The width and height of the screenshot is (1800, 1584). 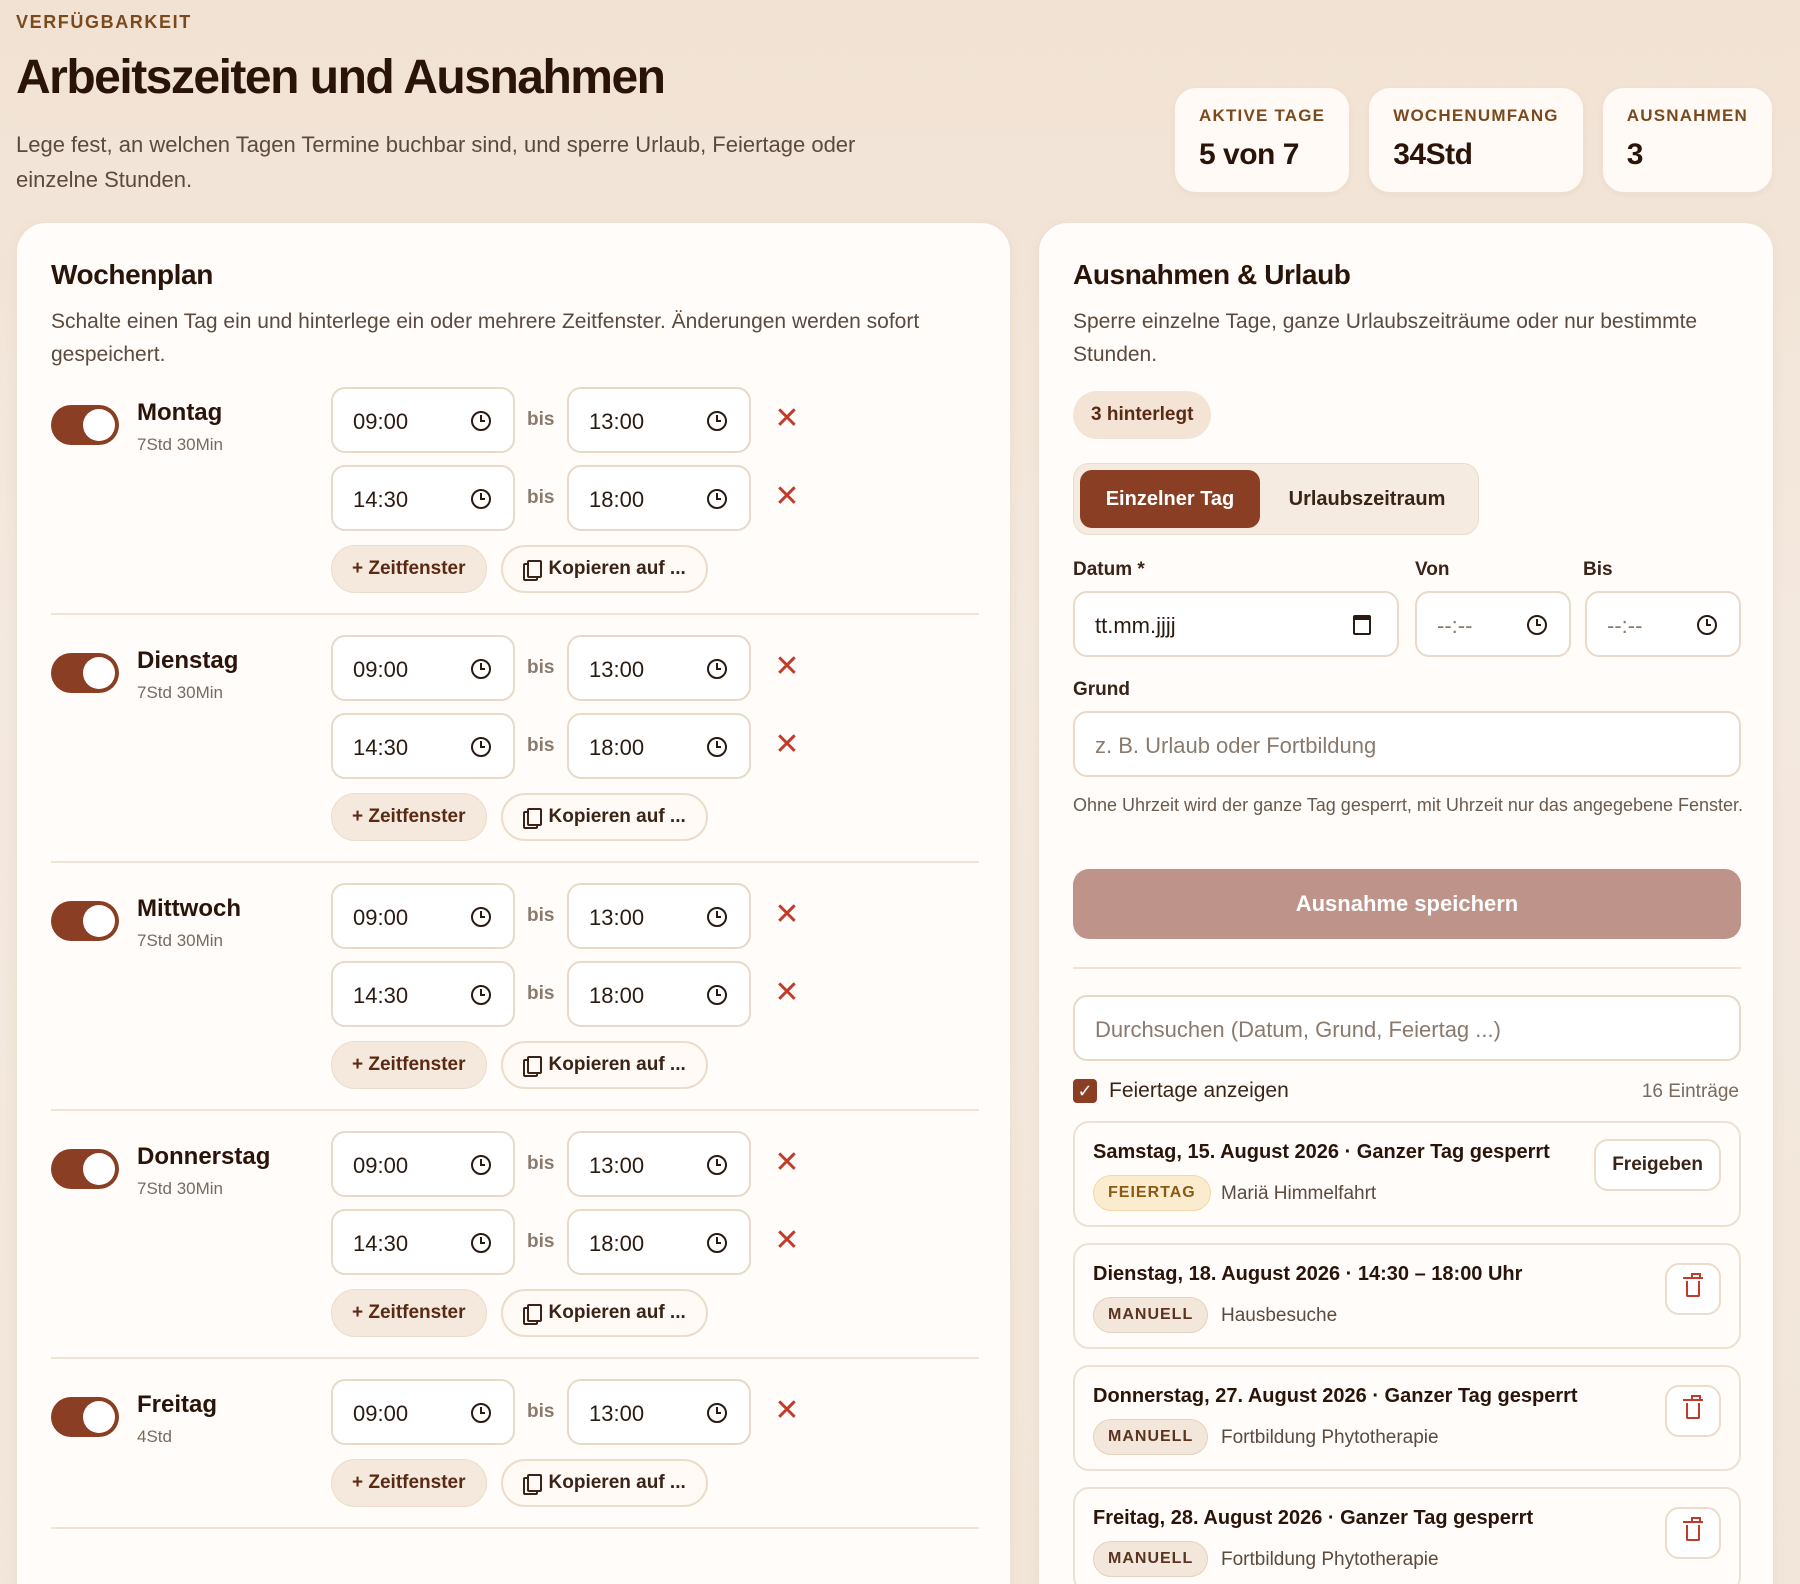 I want to click on time-slot: 09:00 bis 13:00 ✕, so click(x=571, y=1164).